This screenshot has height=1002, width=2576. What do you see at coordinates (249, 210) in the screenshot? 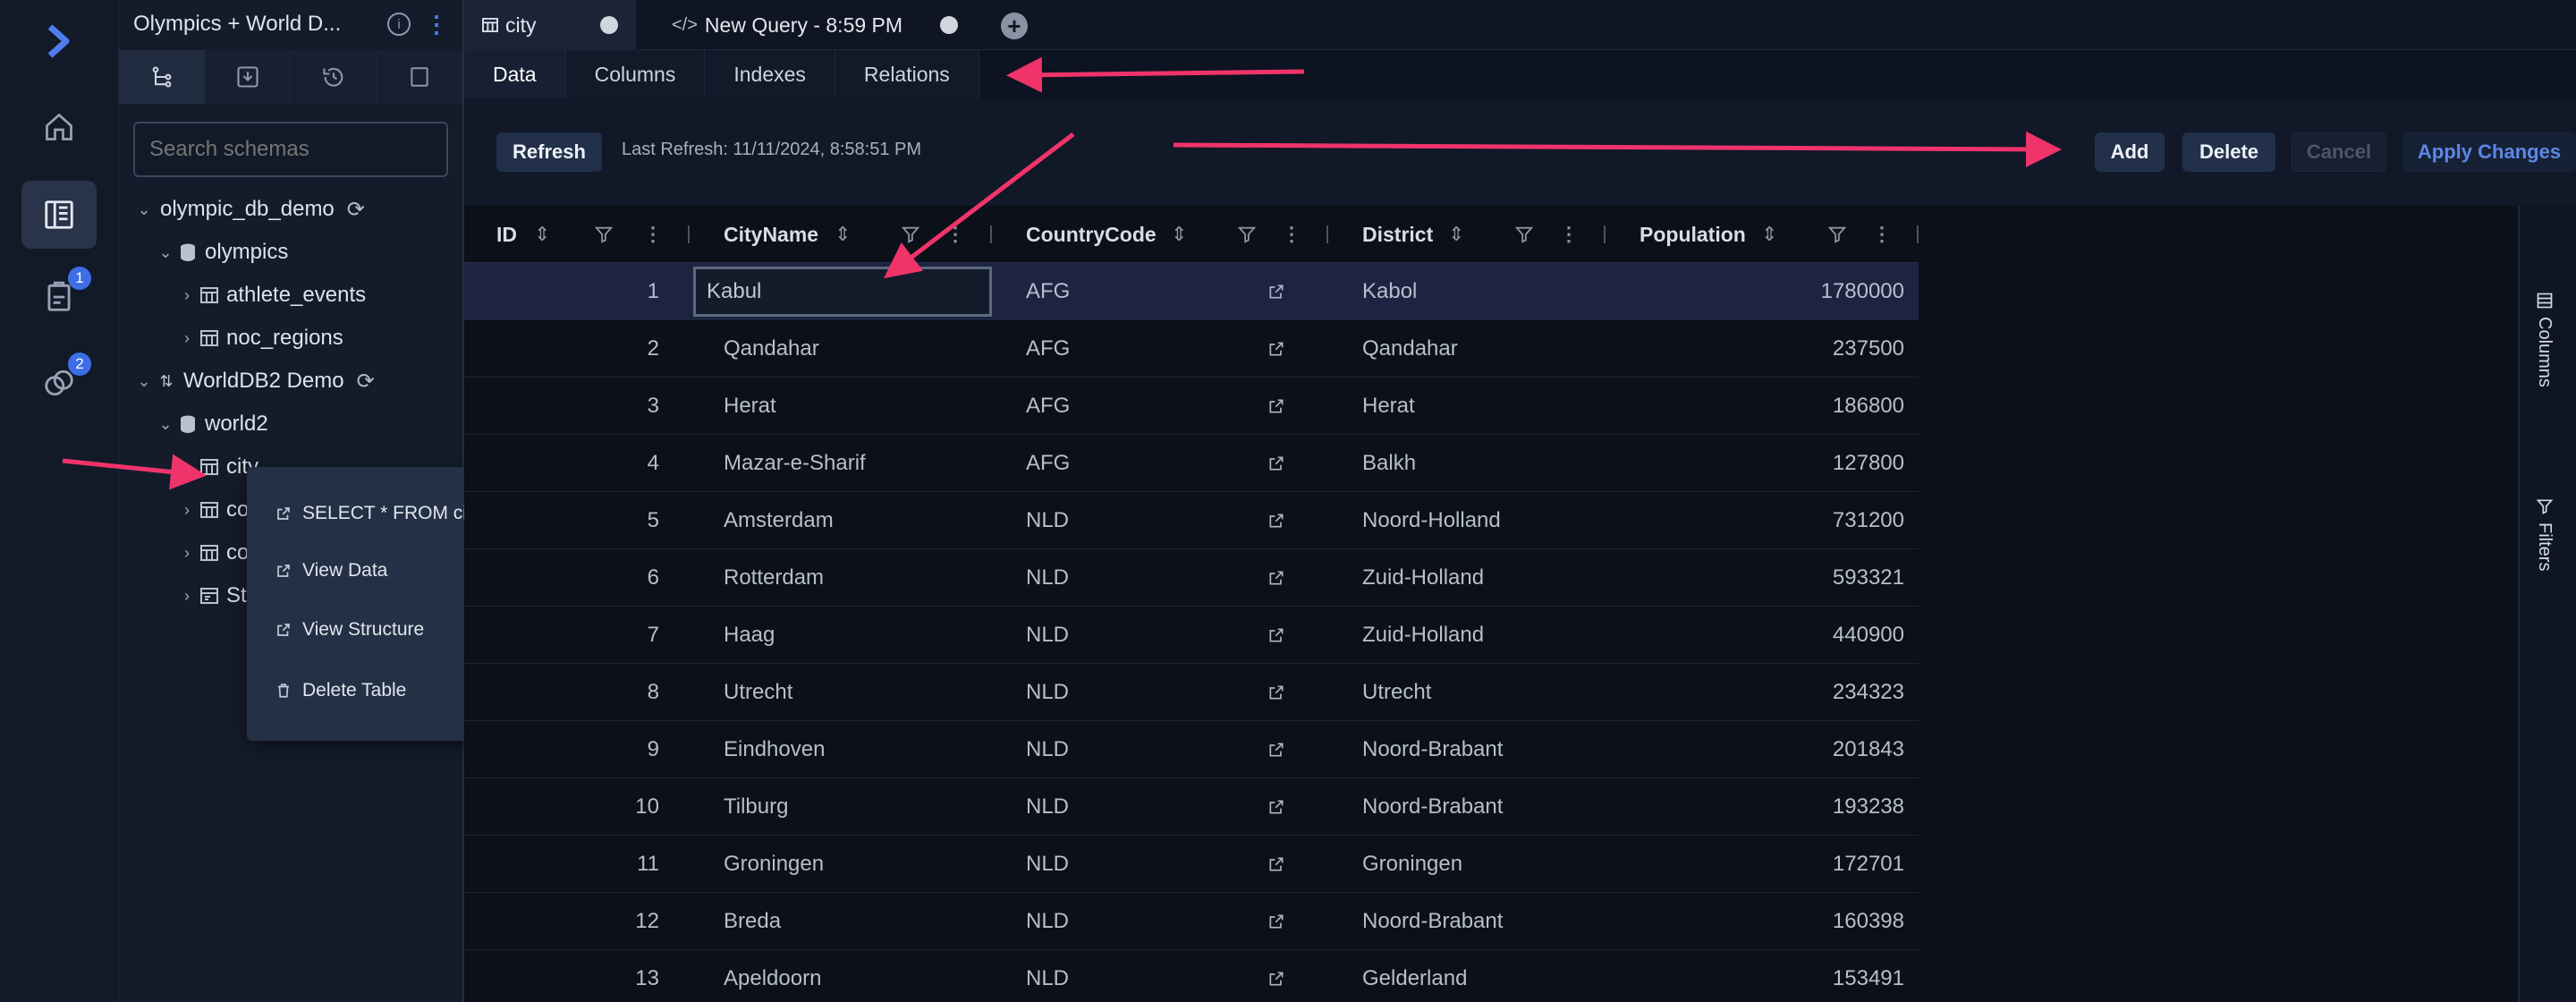
I see `tree-node-olympic-db-demo: ⌄ olympic_db_demo ⟳` at bounding box center [249, 210].